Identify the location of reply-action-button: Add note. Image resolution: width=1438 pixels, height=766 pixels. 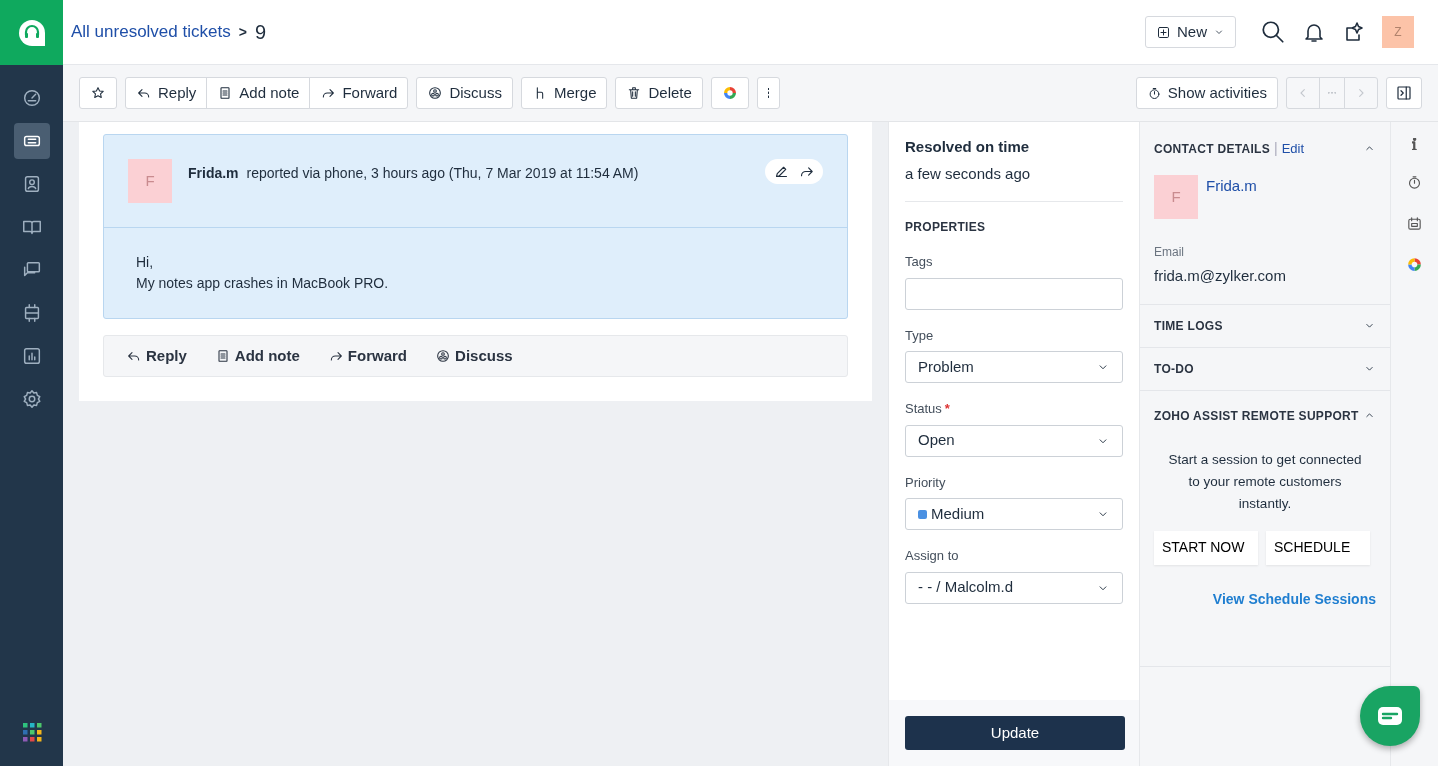
(257, 356).